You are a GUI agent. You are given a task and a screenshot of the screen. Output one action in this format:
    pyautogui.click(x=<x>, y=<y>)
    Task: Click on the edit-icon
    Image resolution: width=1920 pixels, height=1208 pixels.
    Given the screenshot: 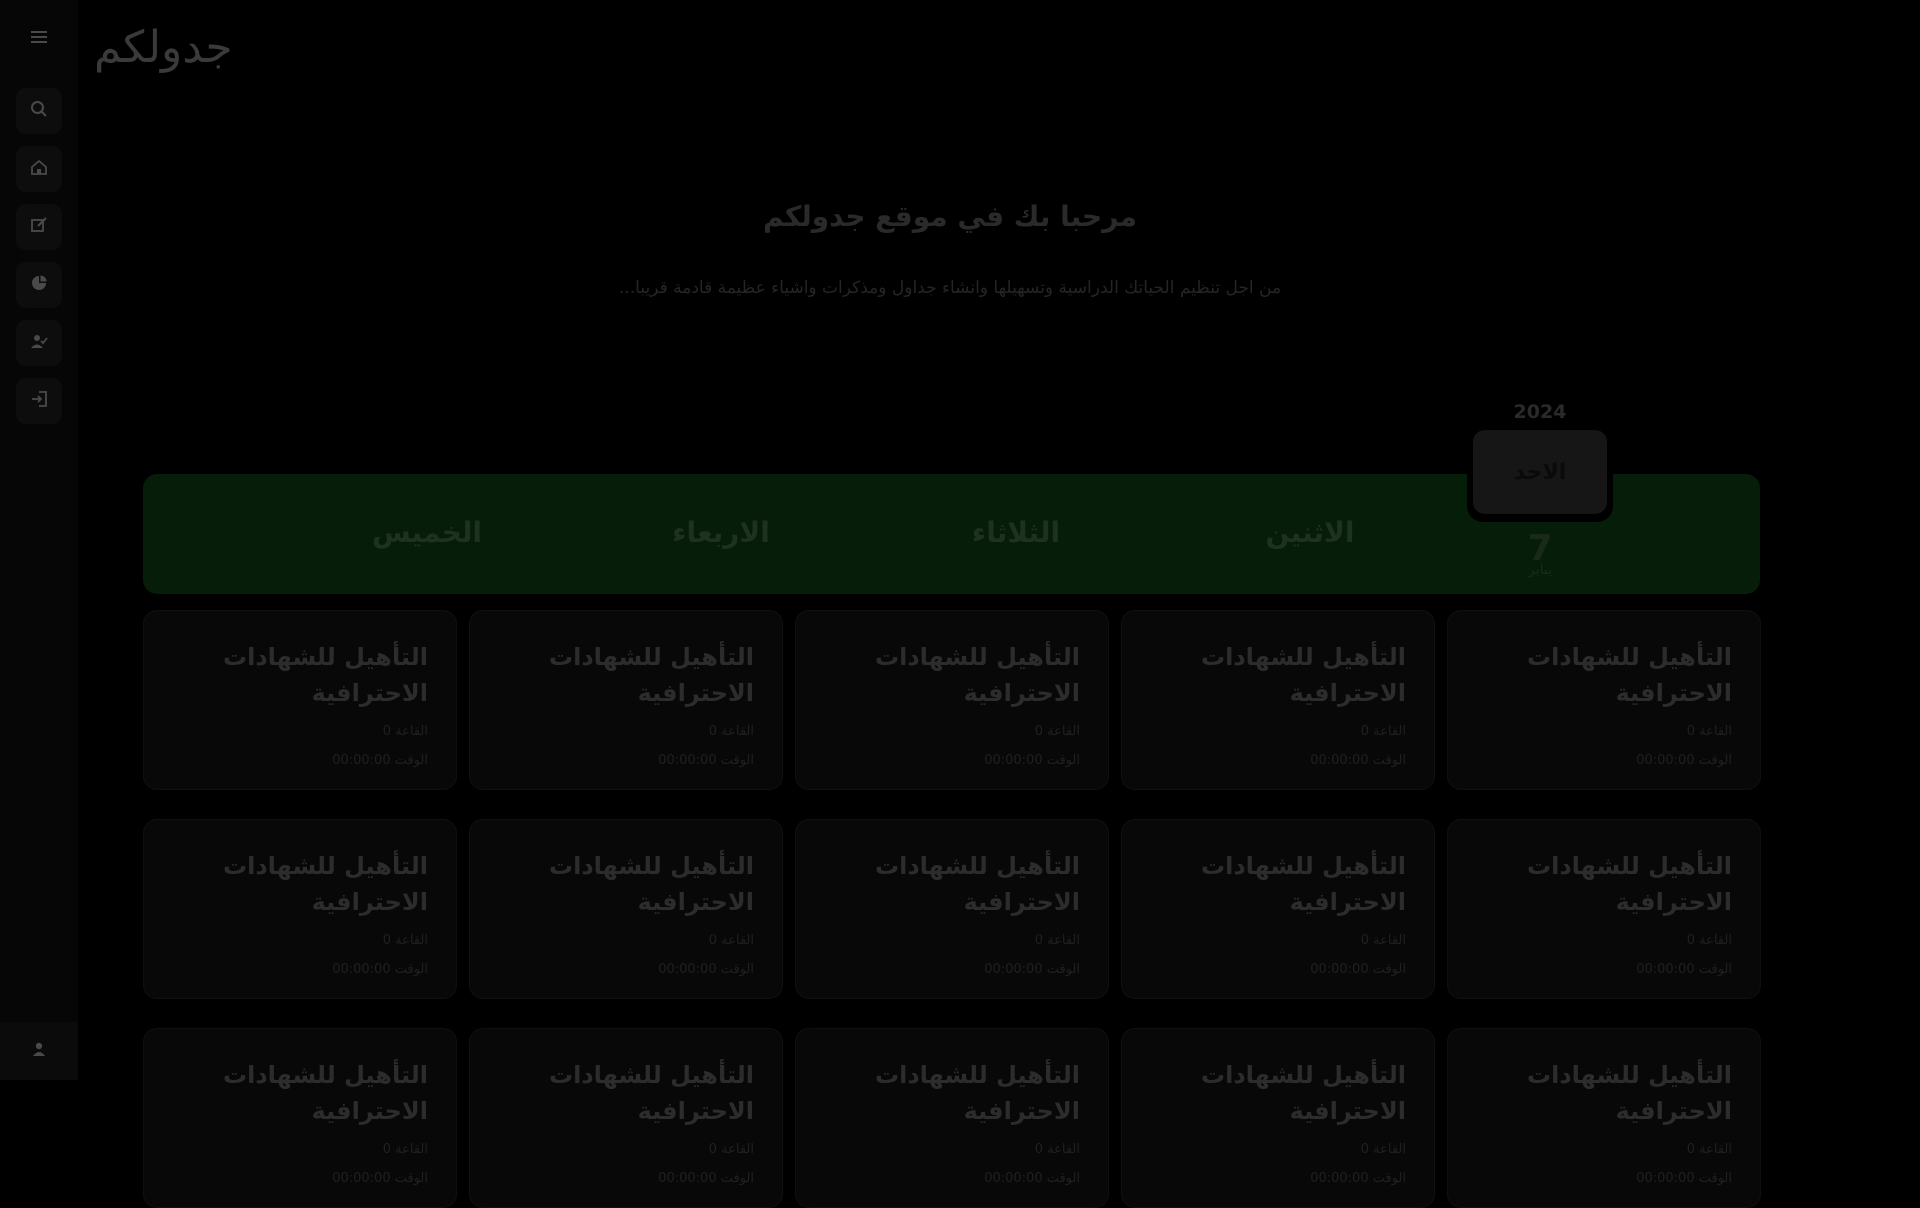 What is the action you would take?
    pyautogui.click(x=39, y=227)
    